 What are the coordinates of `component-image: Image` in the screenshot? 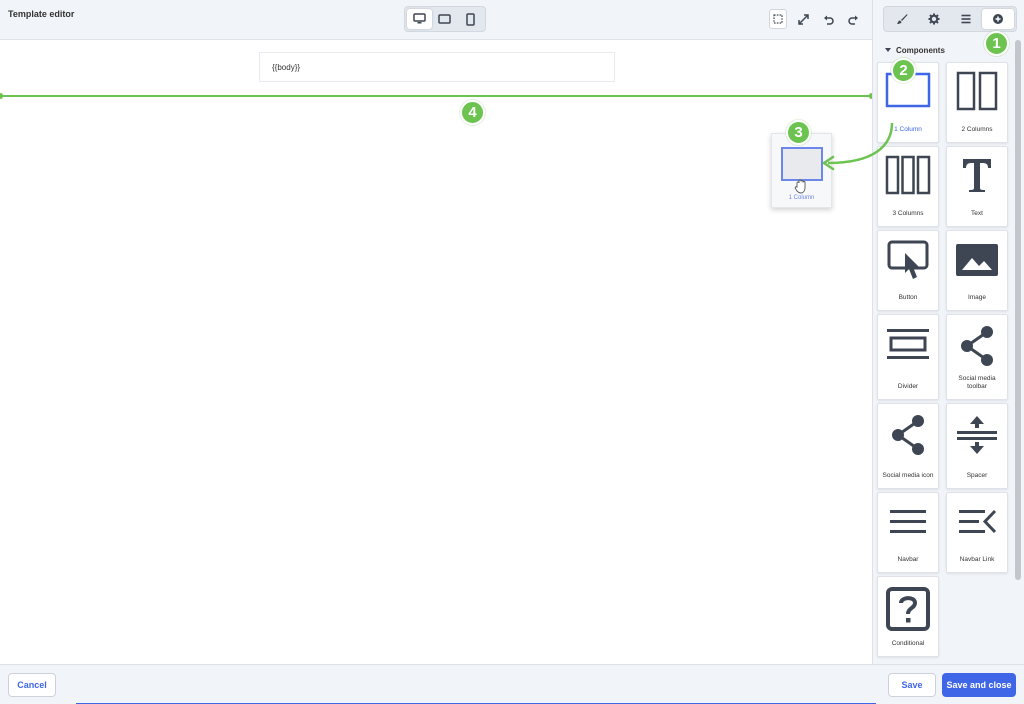 It's located at (977, 270).